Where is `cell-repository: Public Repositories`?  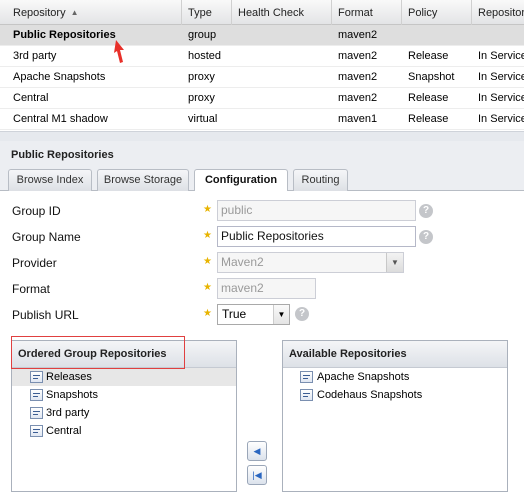
cell-repository: Public Repositories is located at coordinates (64, 35).